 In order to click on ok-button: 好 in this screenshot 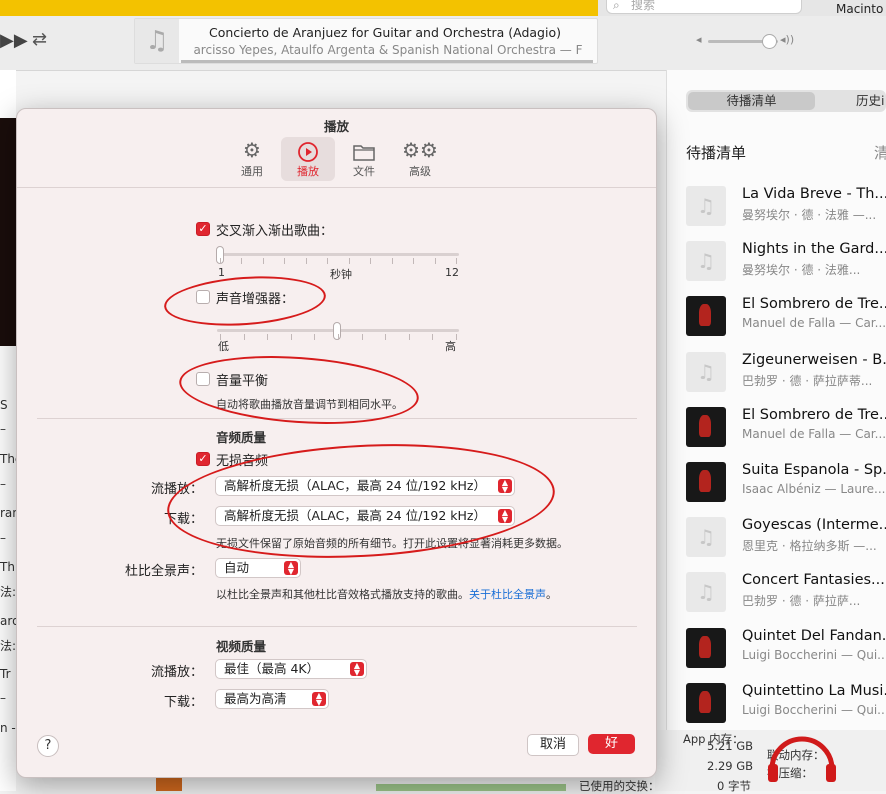, I will do `click(611, 744)`.